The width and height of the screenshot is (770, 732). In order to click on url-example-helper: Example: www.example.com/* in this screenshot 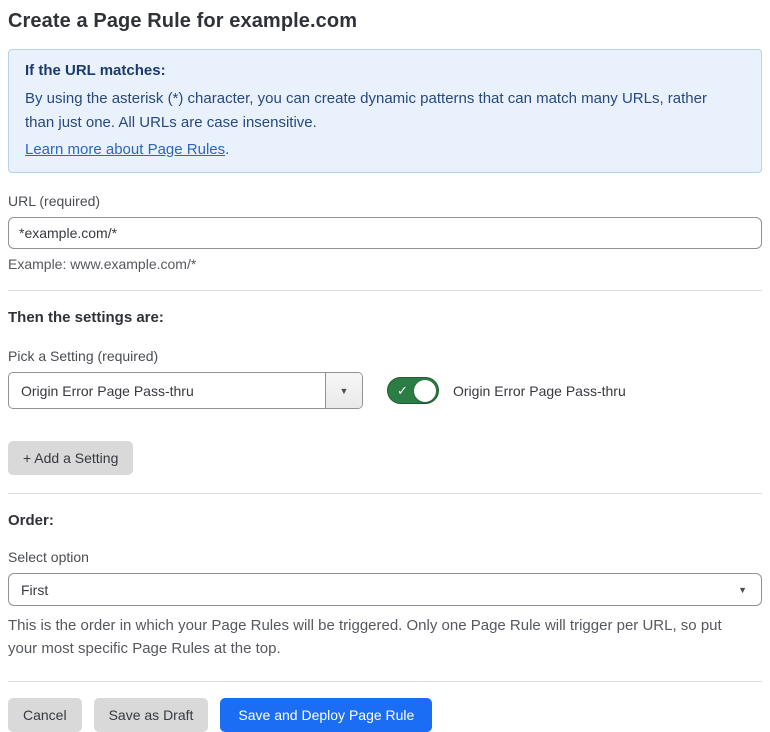, I will do `click(102, 264)`.